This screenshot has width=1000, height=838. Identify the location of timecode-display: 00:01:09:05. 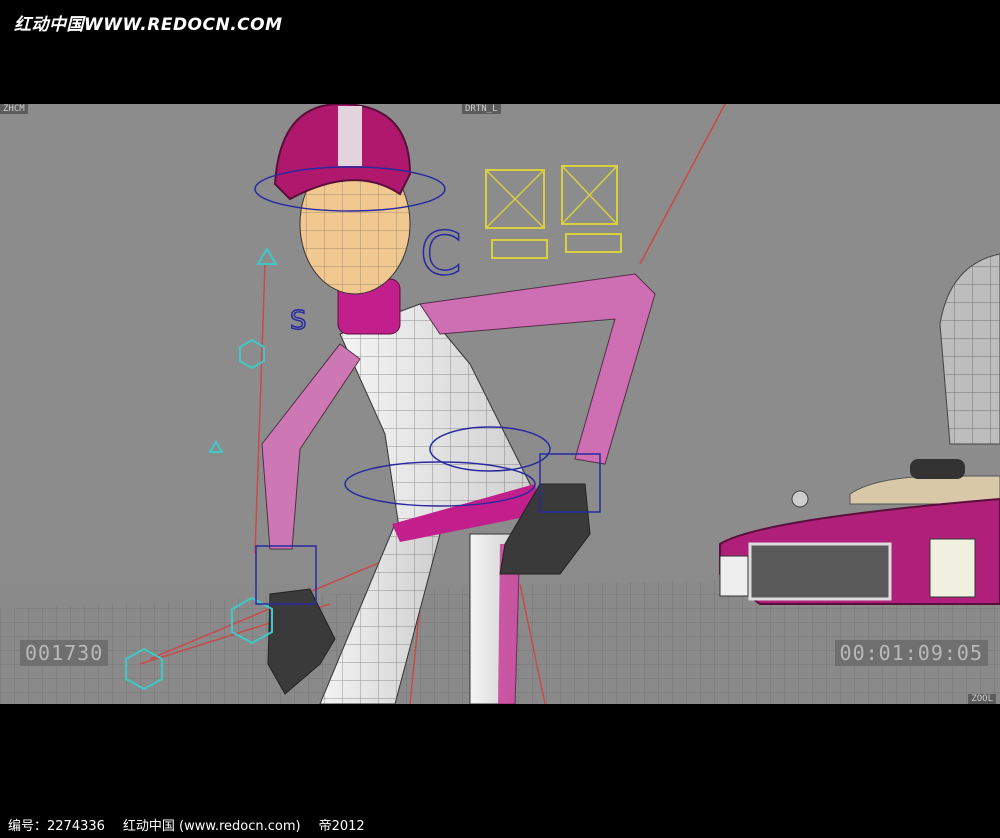
(911, 653).